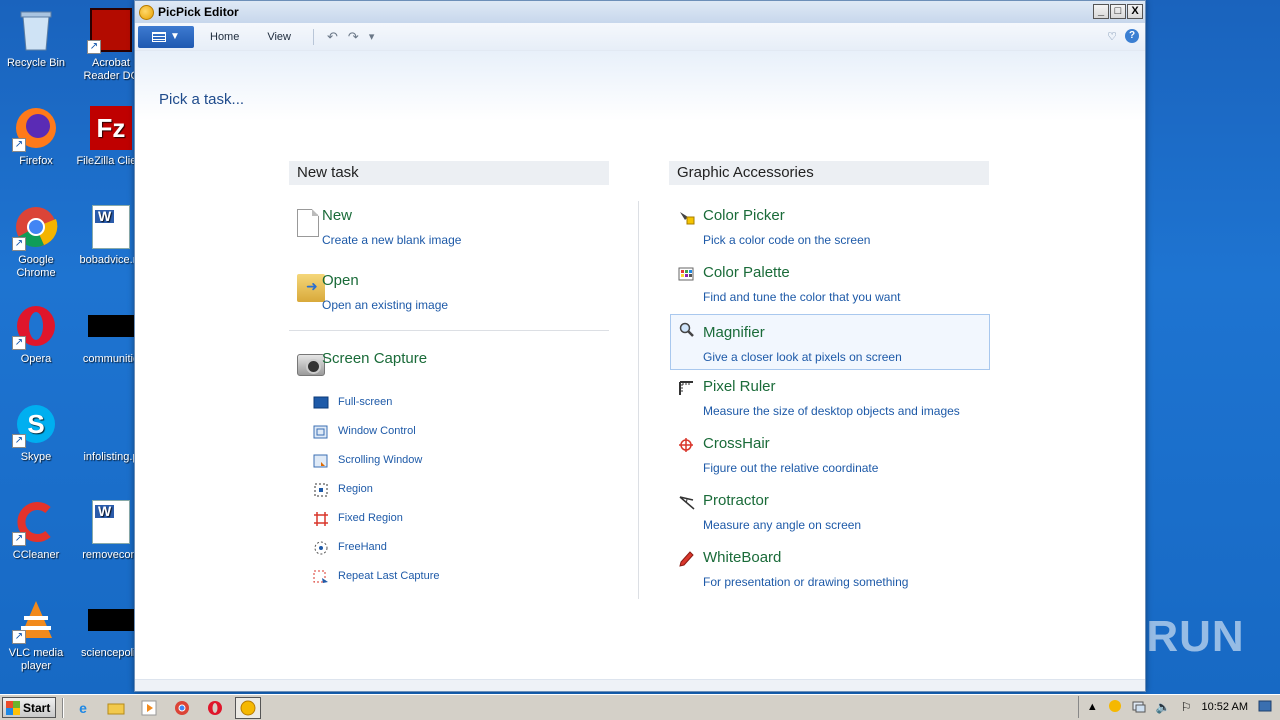 This screenshot has height=720, width=1280. Describe the element at coordinates (36, 334) in the screenshot. I see `desktop-icon-opera: ↗ Opera` at that location.